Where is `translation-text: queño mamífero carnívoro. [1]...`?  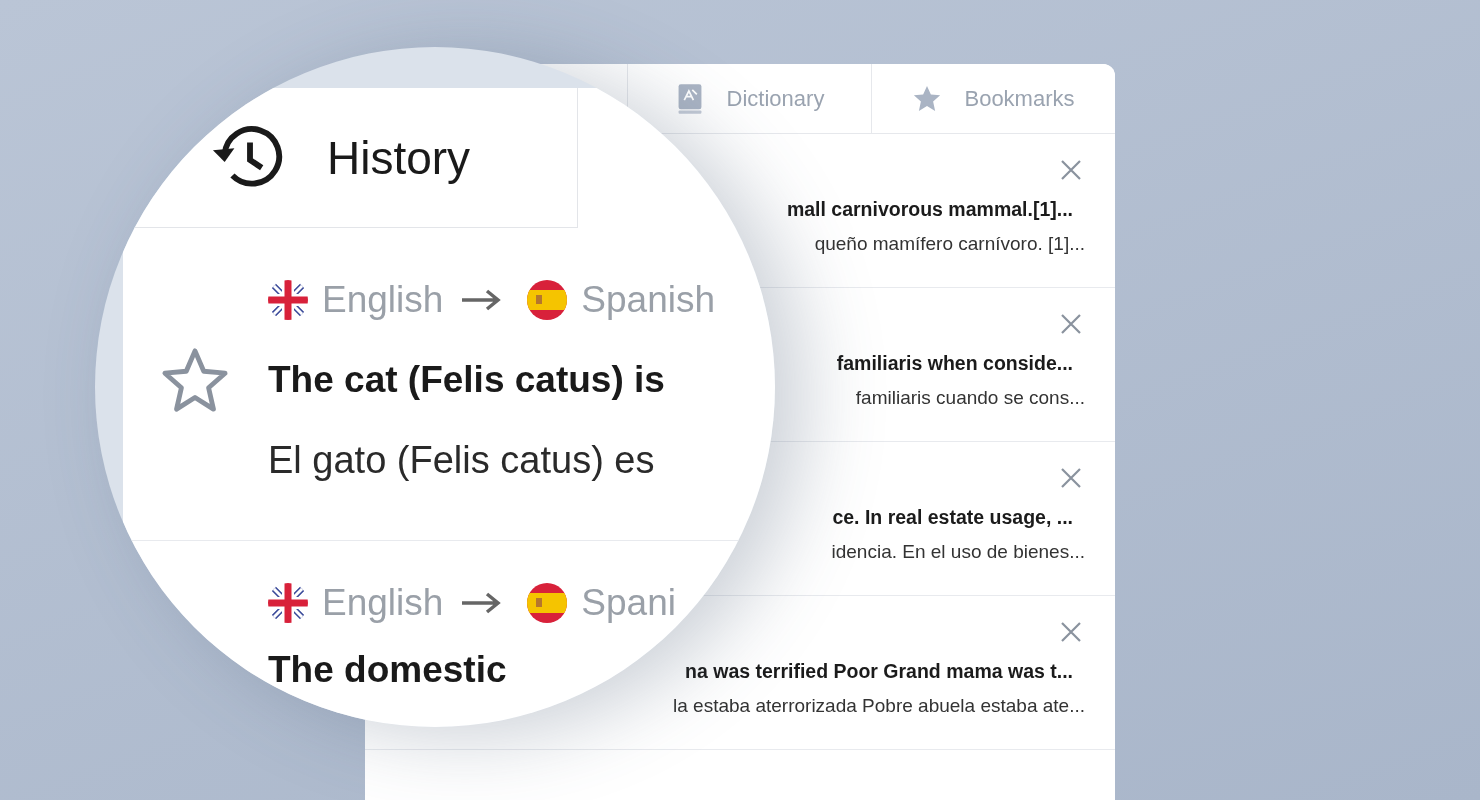
translation-text: queño mamífero carnívoro. [1]... is located at coordinates (949, 244).